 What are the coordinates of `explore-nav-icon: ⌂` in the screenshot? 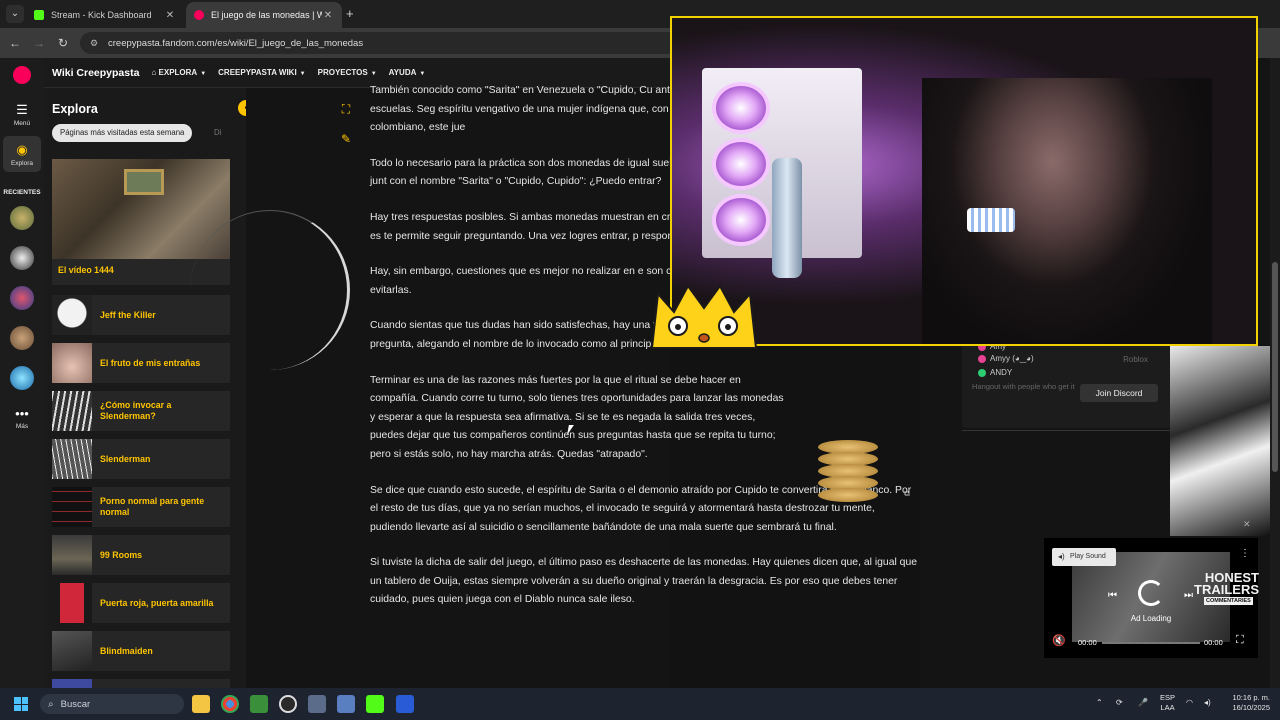 It's located at (155, 72).